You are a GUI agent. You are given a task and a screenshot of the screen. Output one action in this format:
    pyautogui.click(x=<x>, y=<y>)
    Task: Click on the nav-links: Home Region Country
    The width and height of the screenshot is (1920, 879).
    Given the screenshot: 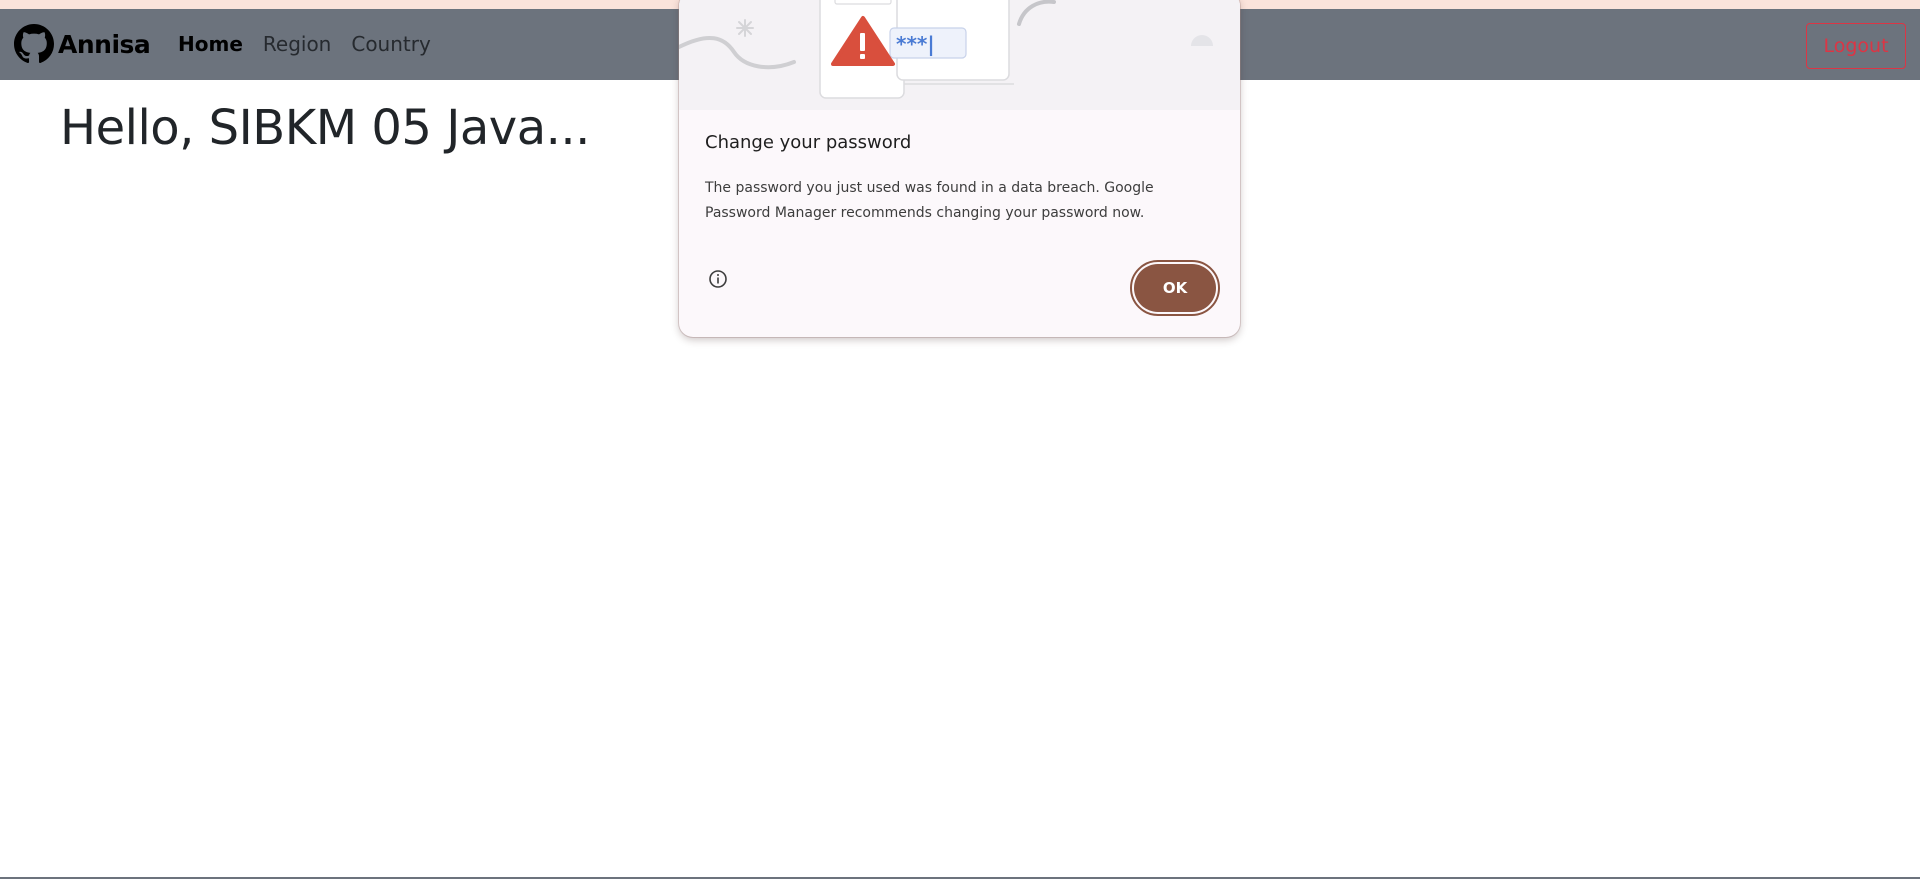 What is the action you would take?
    pyautogui.click(x=304, y=44)
    